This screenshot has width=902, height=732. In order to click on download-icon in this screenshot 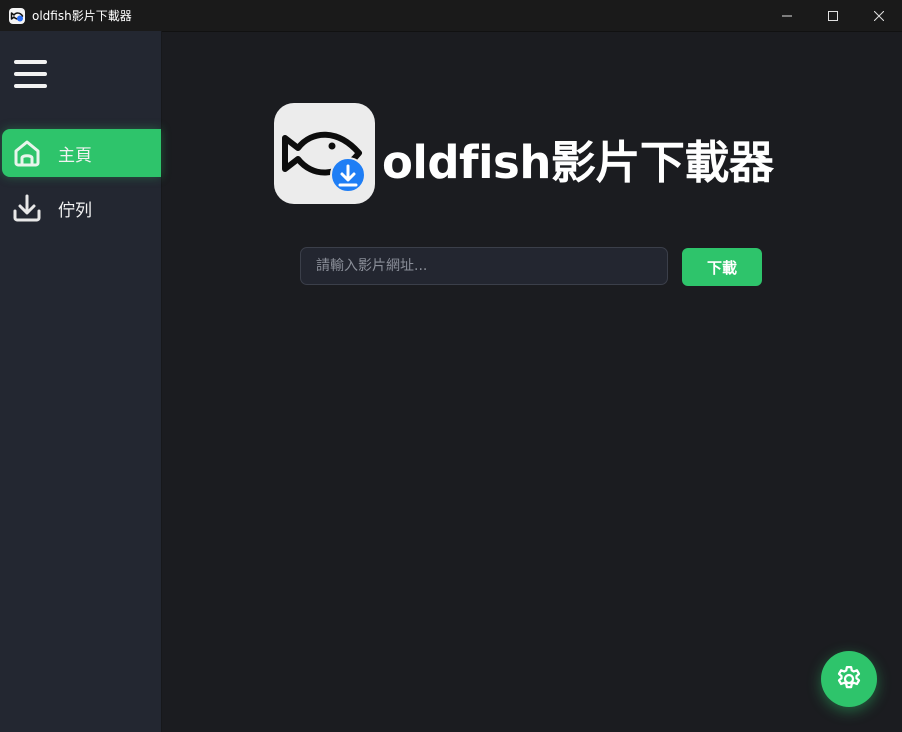, I will do `click(27, 208)`.